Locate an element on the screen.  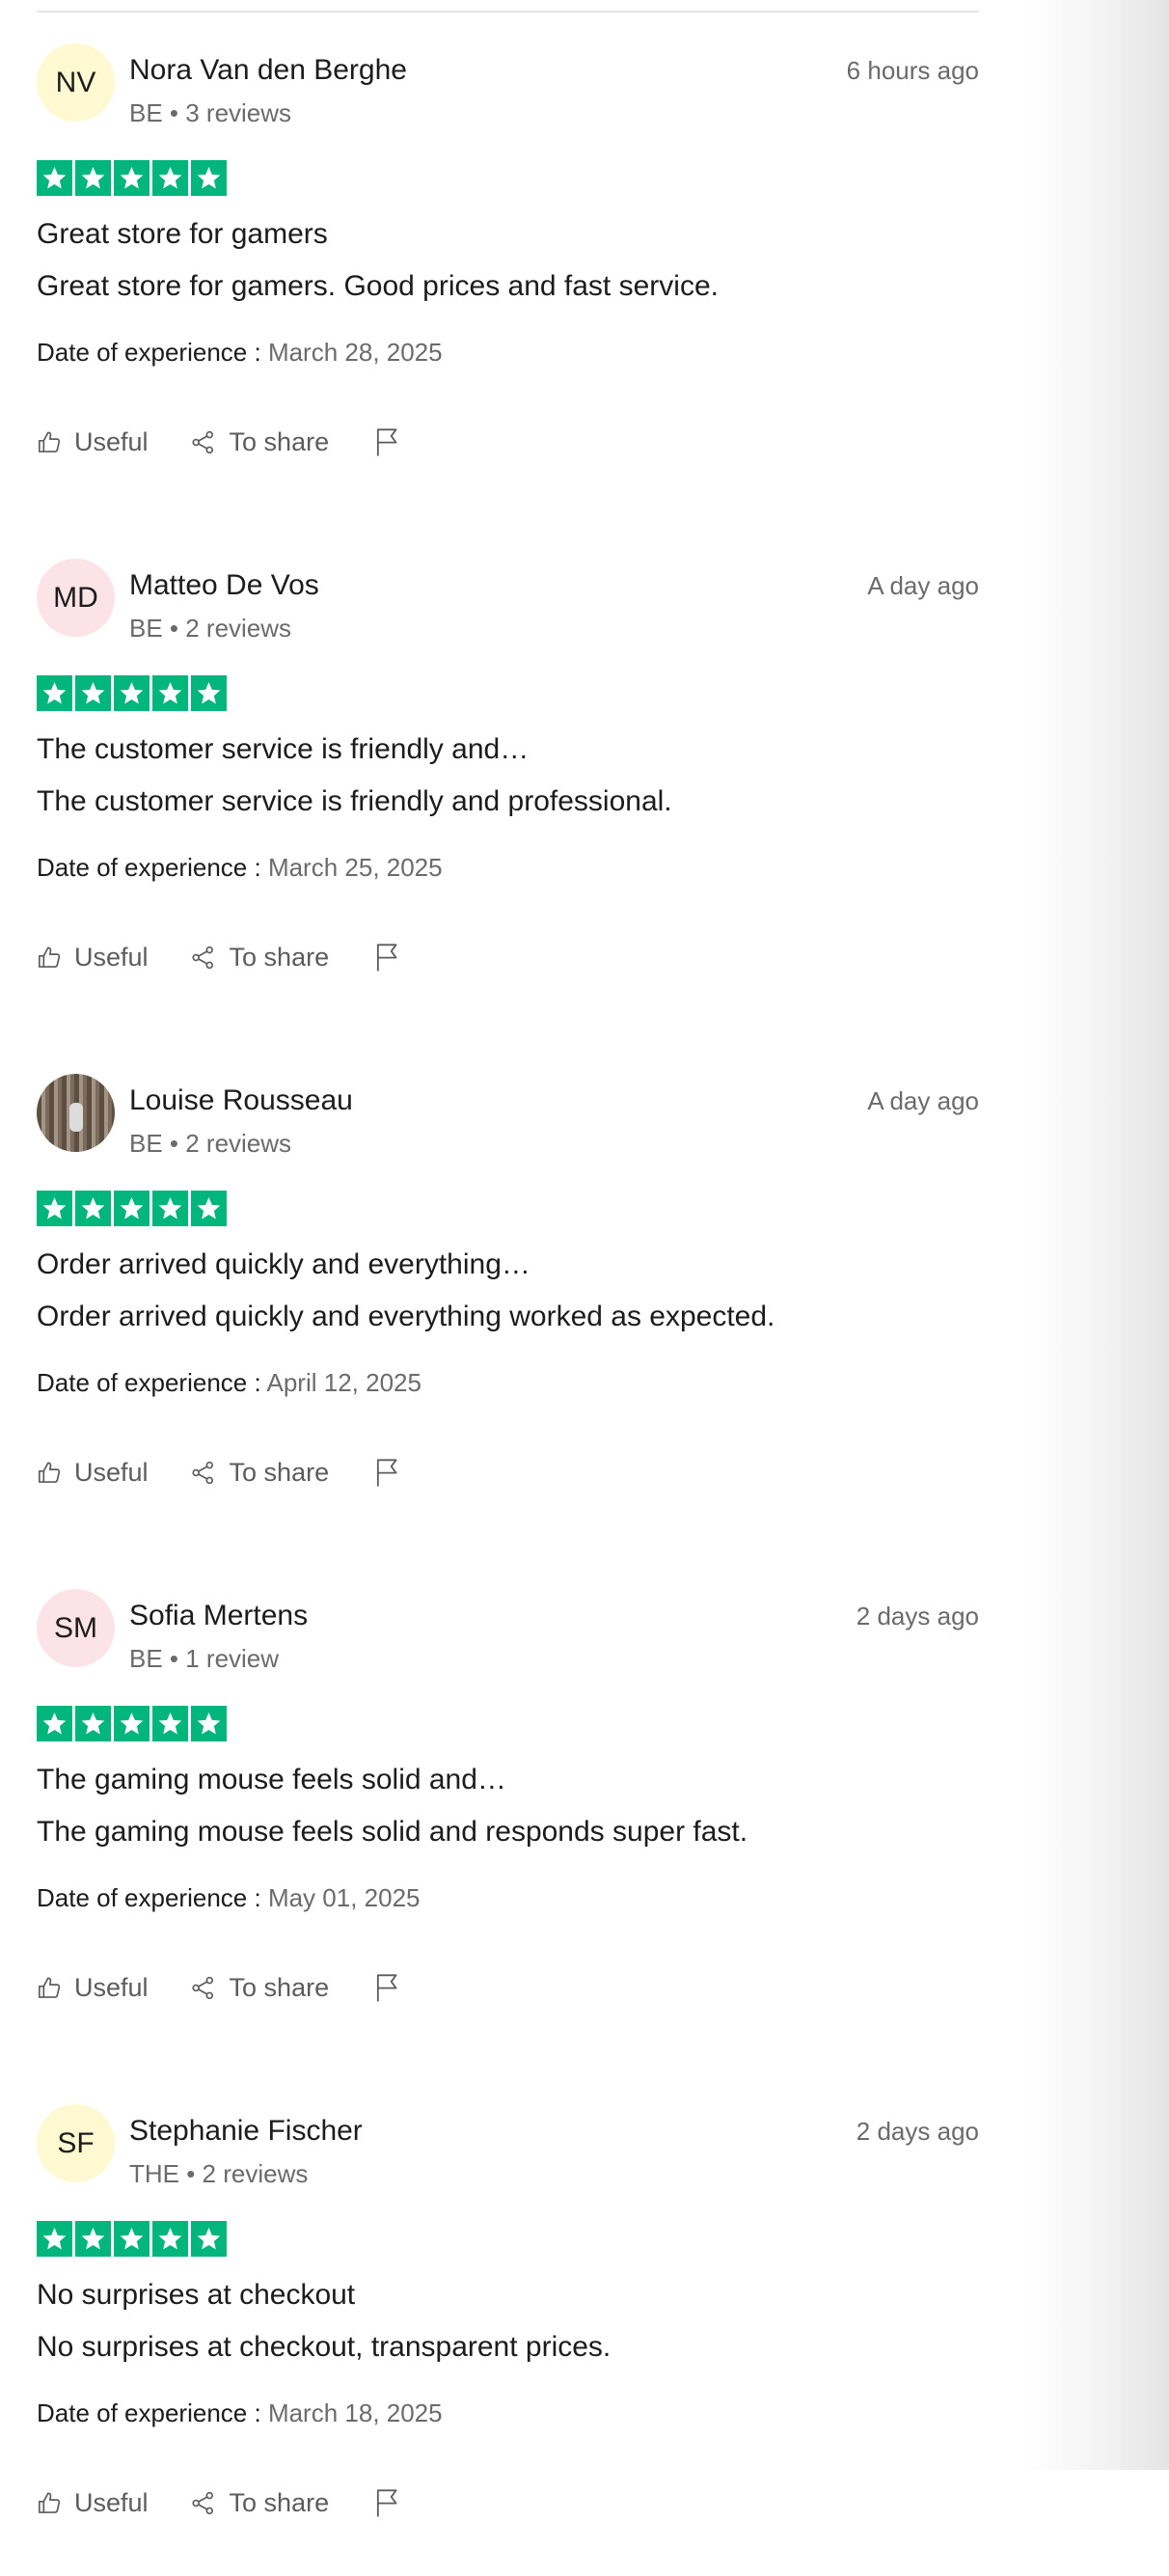
reviewer-name: Louise Rousseau is located at coordinates (241, 1100).